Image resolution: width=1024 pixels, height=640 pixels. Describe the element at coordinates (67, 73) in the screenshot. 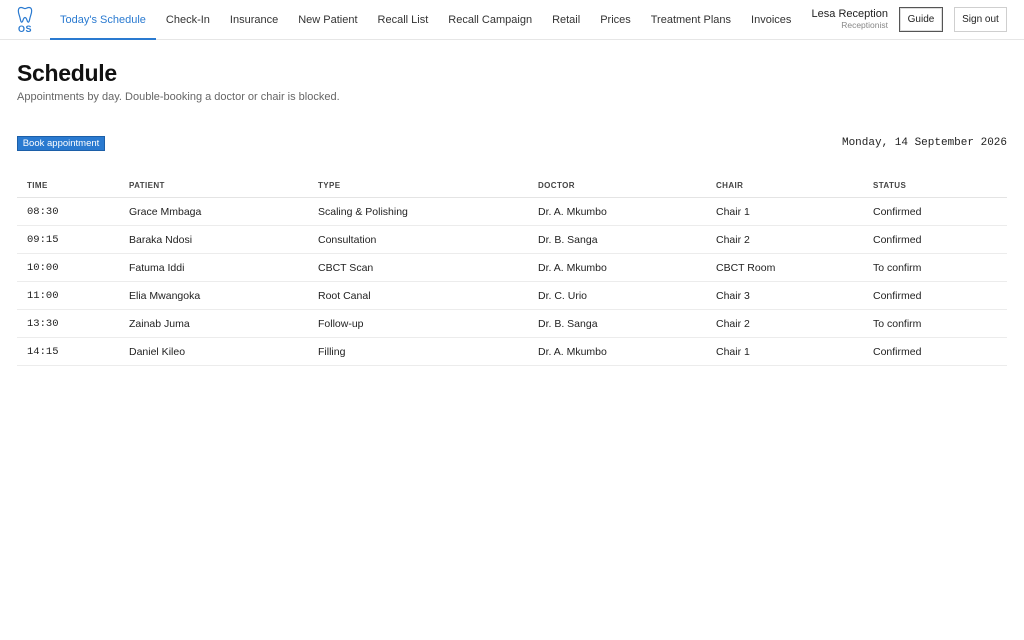

I see `page-title: Schedule` at that location.